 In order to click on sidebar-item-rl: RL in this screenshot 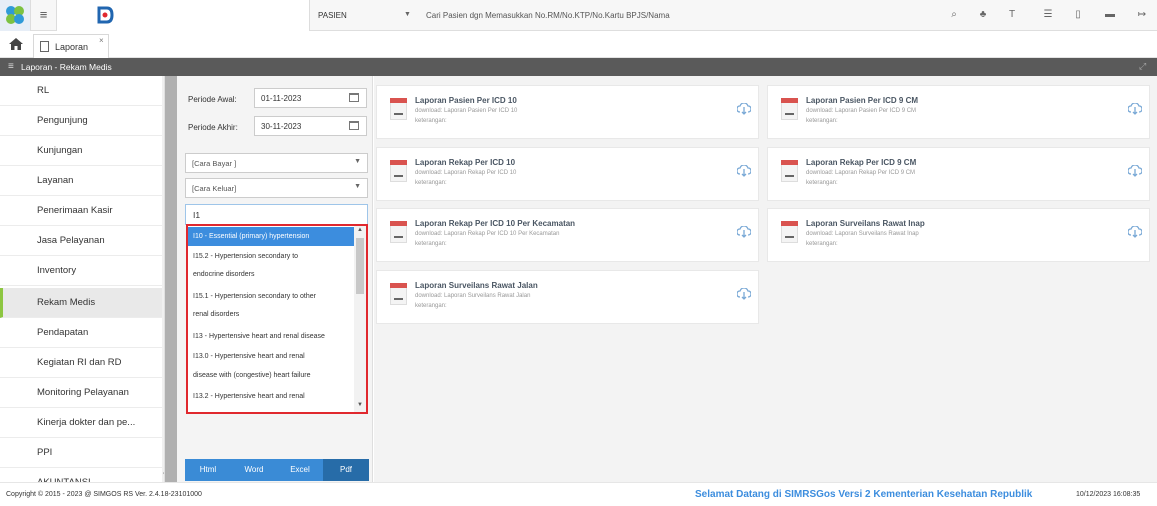, I will do `click(81, 91)`.